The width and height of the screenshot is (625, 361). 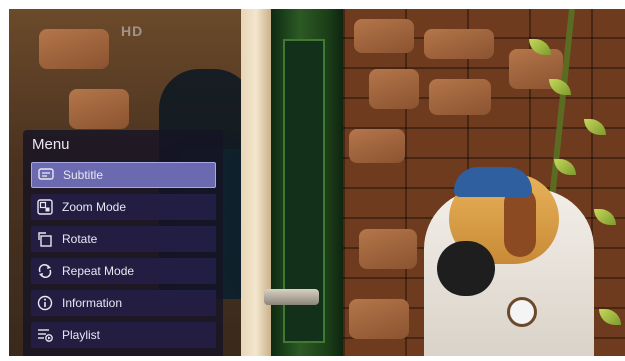 I want to click on repeat-icon, so click(x=45, y=271).